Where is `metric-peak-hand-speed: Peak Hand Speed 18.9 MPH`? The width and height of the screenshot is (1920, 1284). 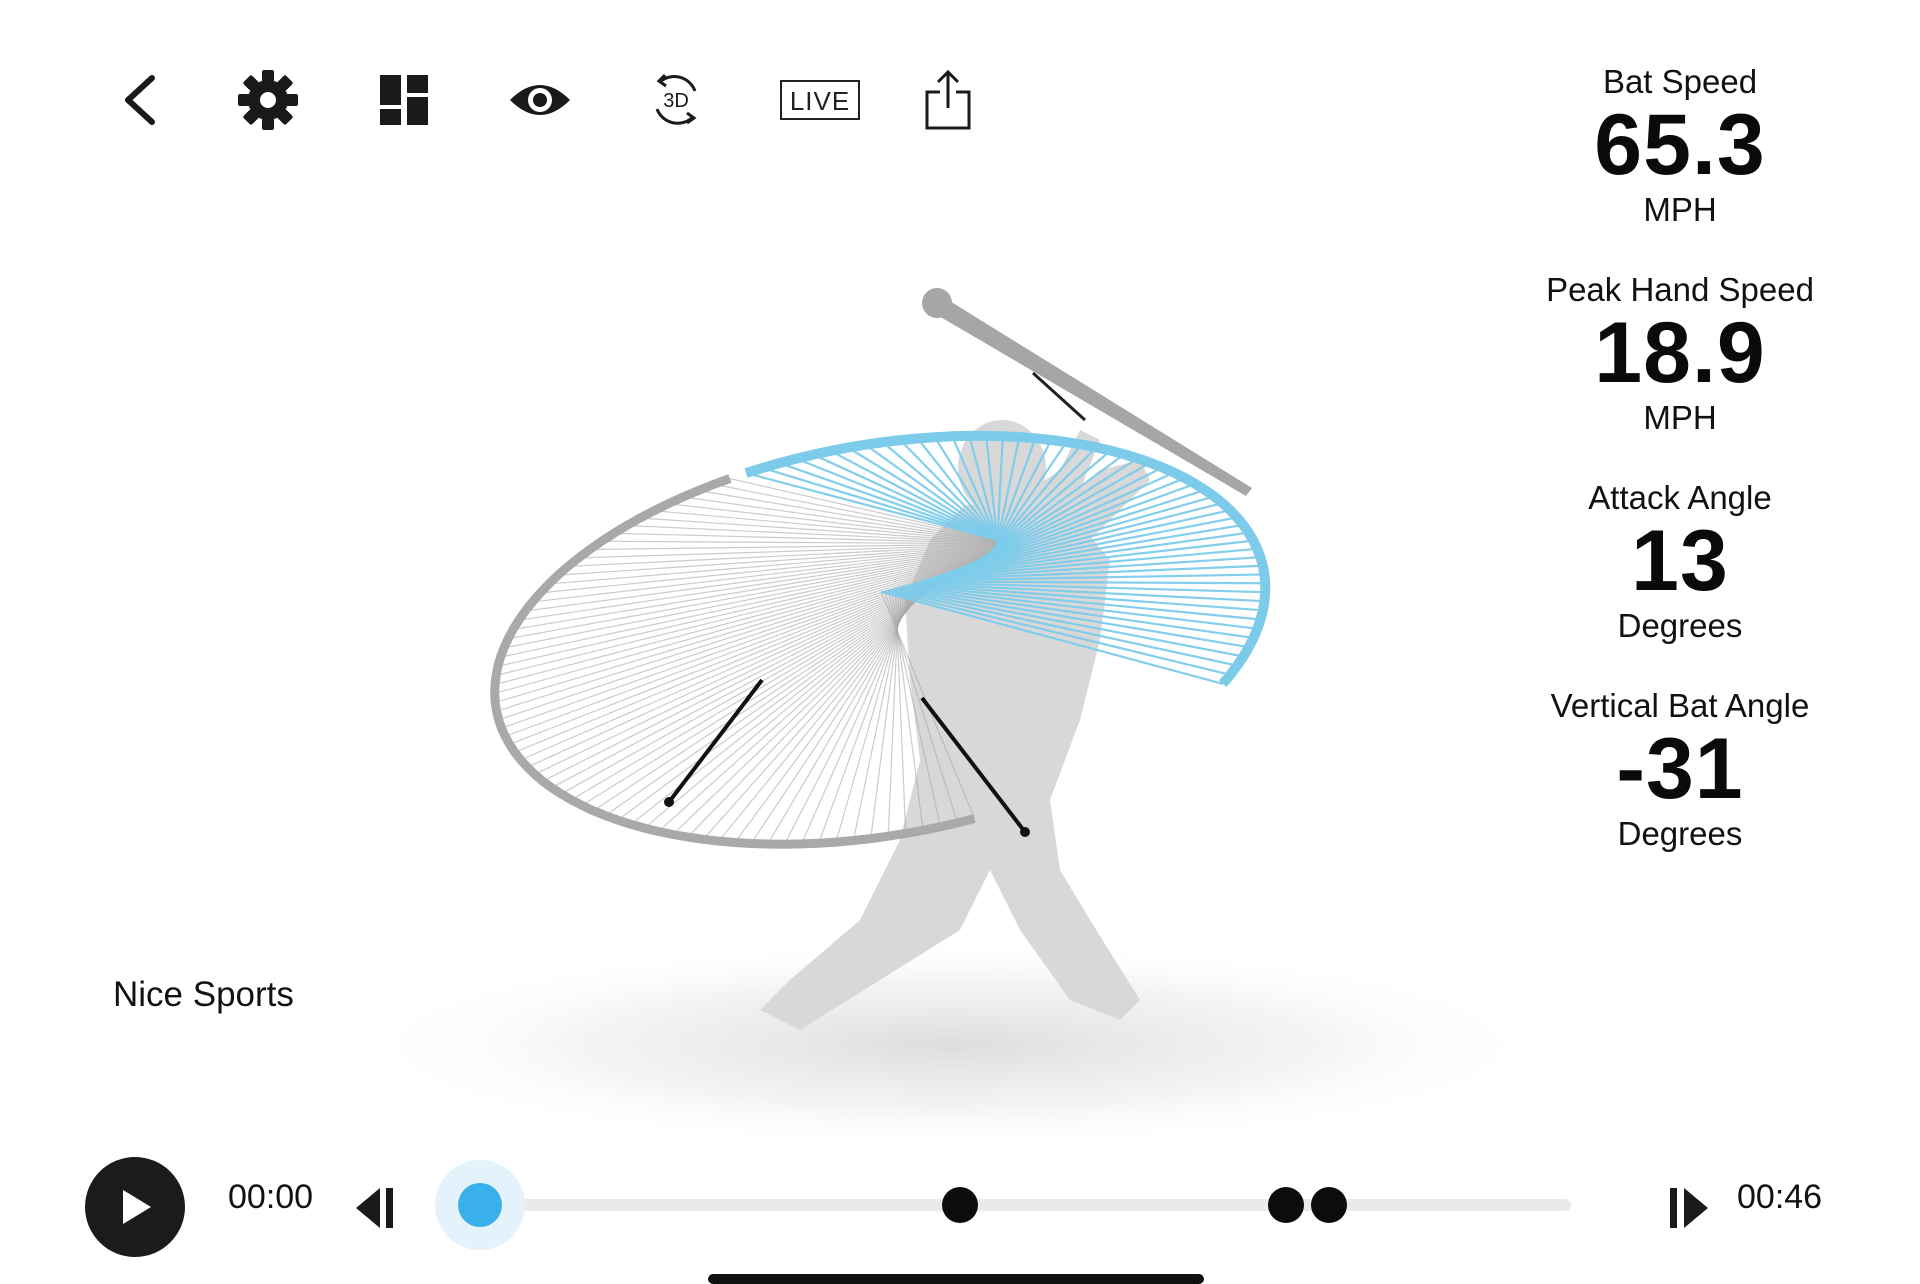
metric-peak-hand-speed: Peak Hand Speed 18.9 MPH is located at coordinates (1680, 374).